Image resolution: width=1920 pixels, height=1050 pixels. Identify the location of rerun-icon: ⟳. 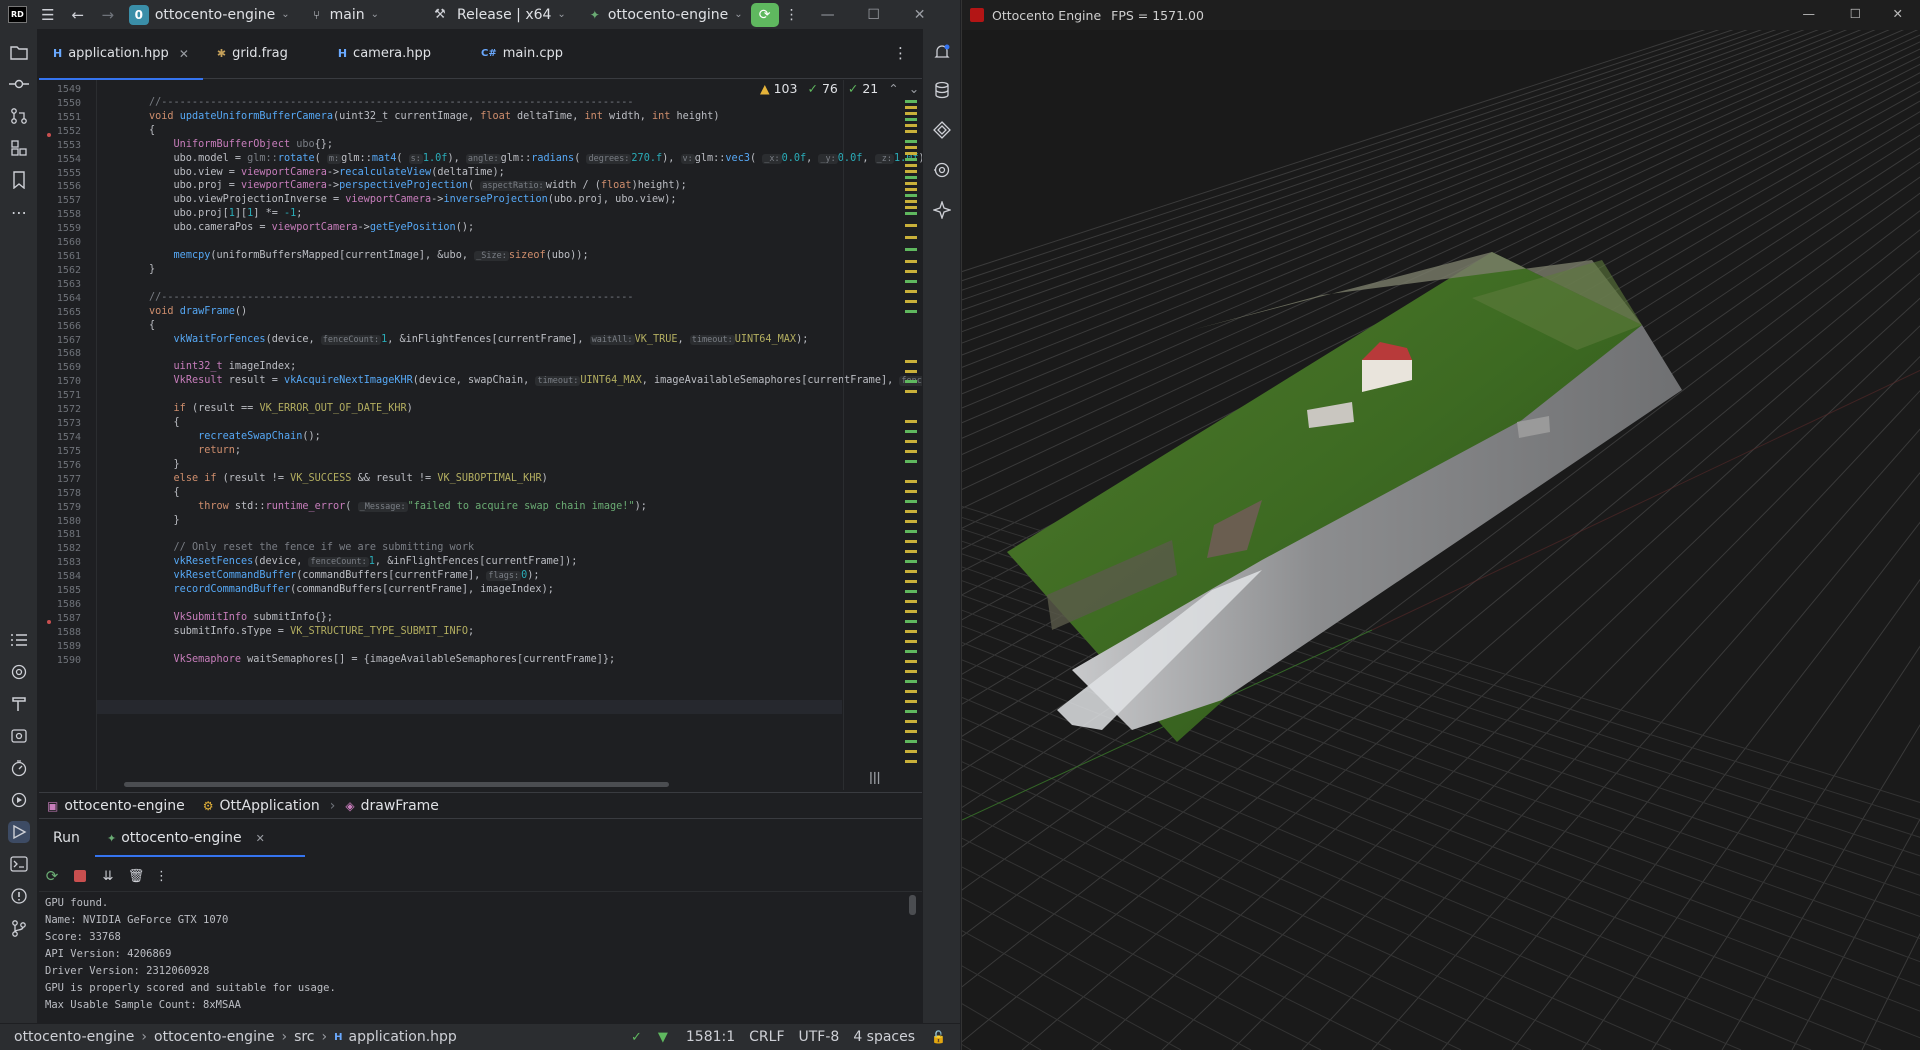
(52, 876).